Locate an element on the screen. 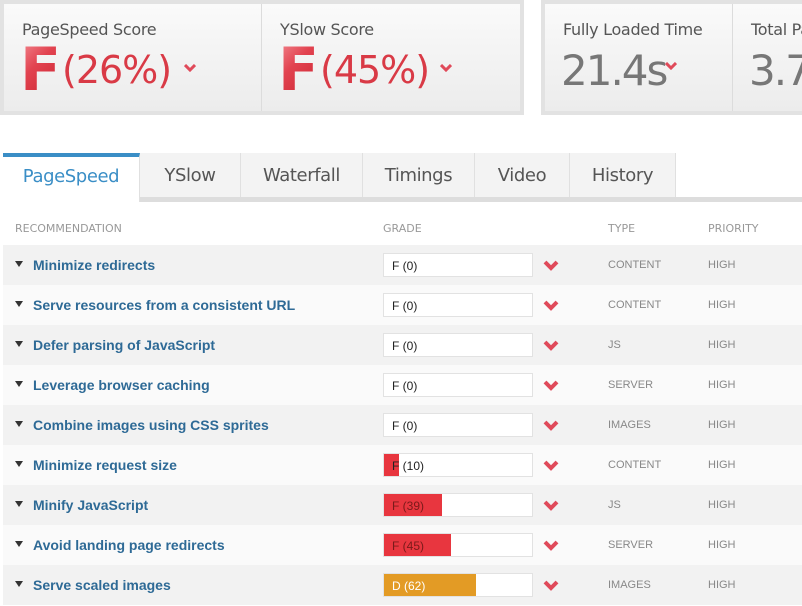  header-priority: PRIORITY is located at coordinates (733, 228).